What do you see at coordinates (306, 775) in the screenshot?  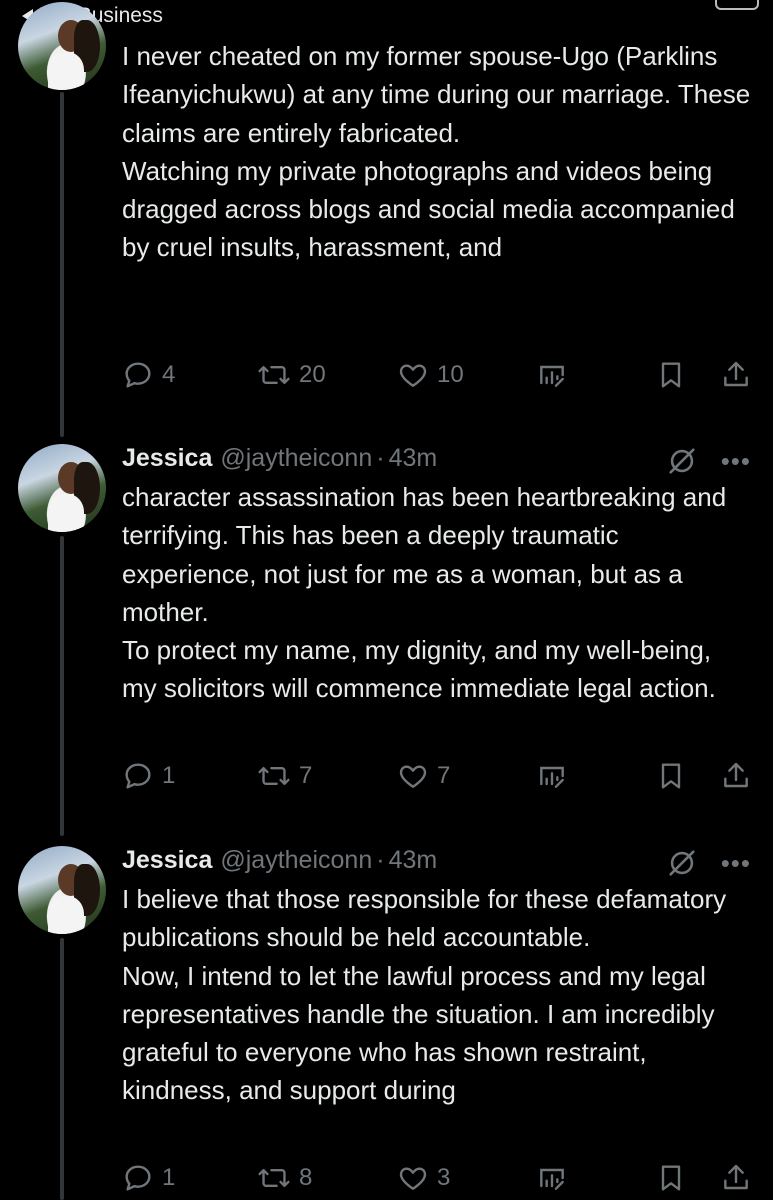 I see `repost-count: 7` at bounding box center [306, 775].